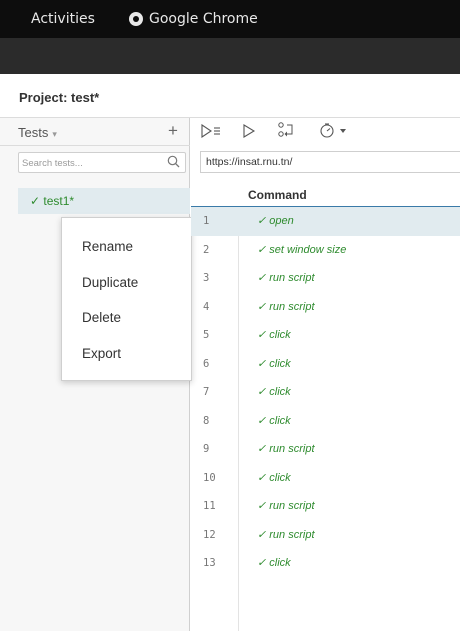  I want to click on test-list-item: ✓ test1*, so click(104, 201).